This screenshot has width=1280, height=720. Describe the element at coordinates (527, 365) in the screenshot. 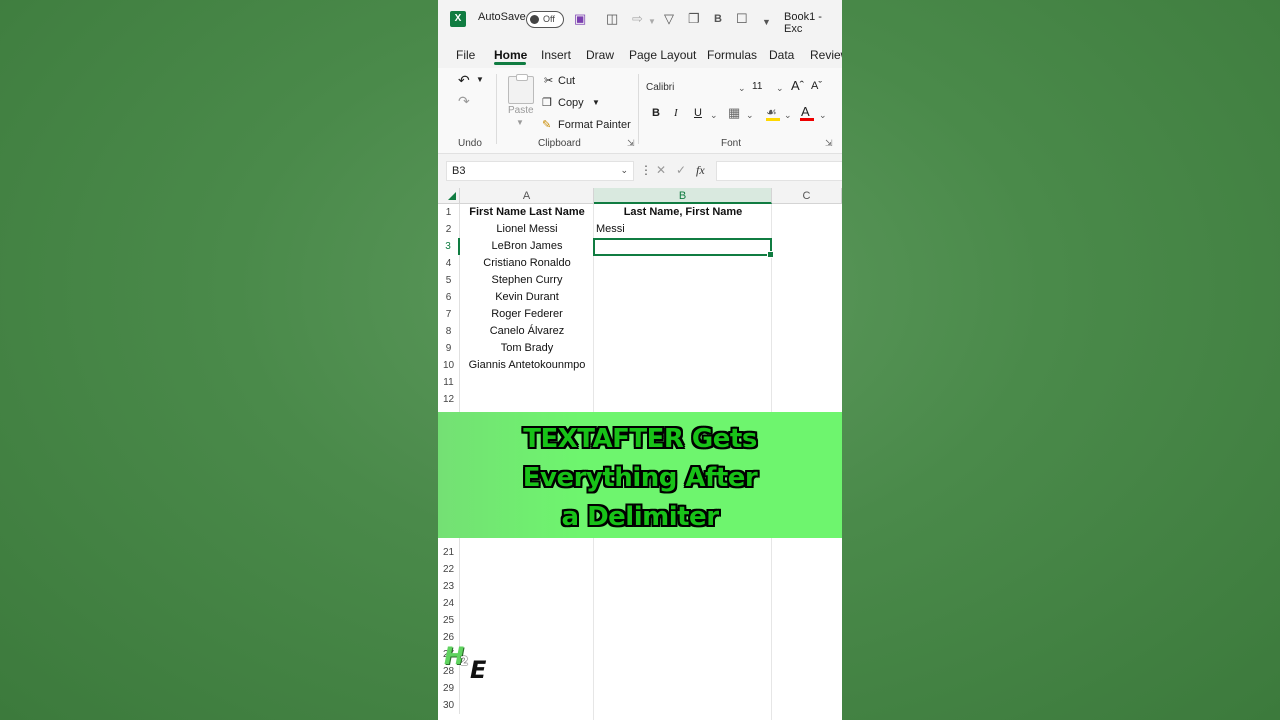

I see `cell-a10: Giannis Antetokounmpo` at that location.